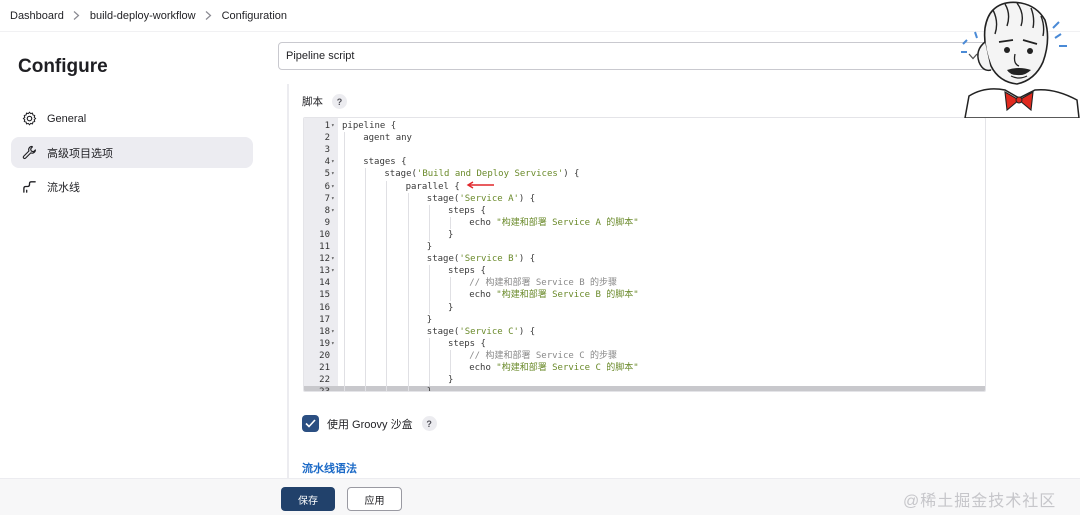 The image size is (1080, 515). I want to click on code-text: stage('Service C') {, so click(481, 331).